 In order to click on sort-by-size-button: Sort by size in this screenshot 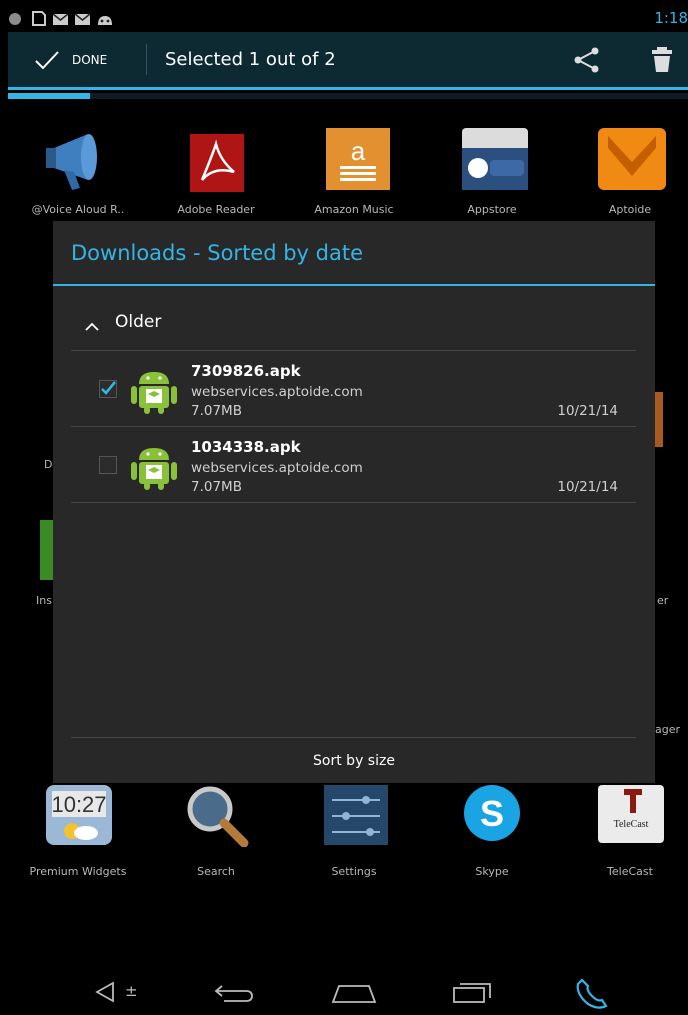, I will do `click(354, 760)`.